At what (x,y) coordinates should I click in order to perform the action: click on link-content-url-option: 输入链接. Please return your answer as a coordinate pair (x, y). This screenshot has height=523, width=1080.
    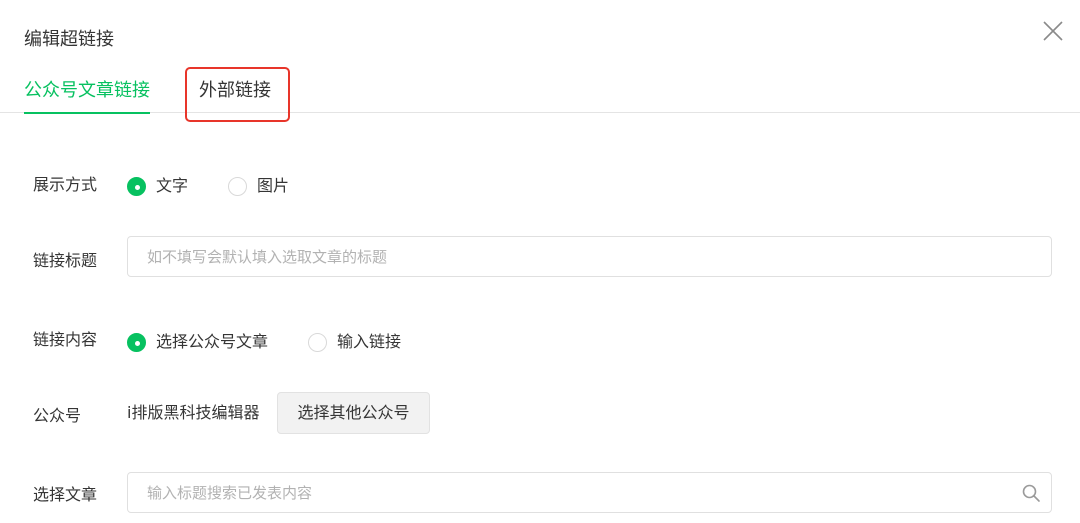
    Looking at the image, I should click on (354, 342).